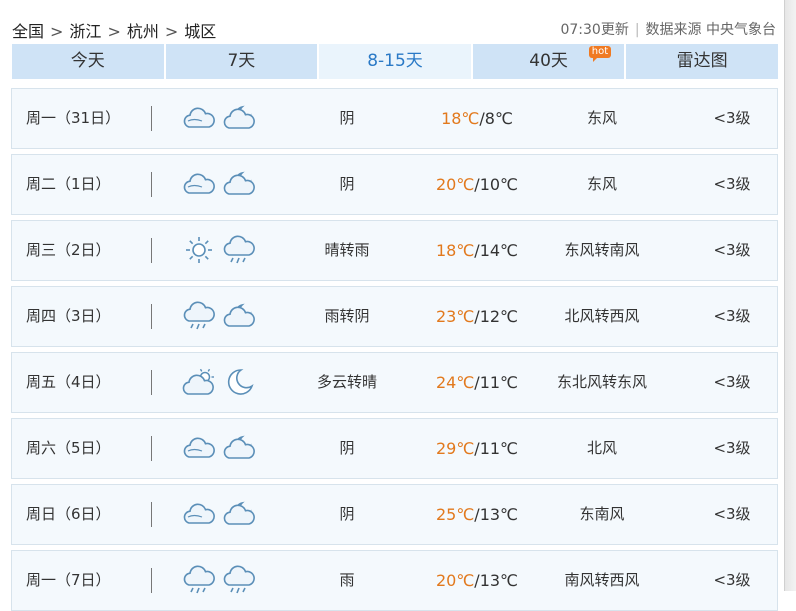  I want to click on breadcrumb-item-country: 全国, so click(28, 31).